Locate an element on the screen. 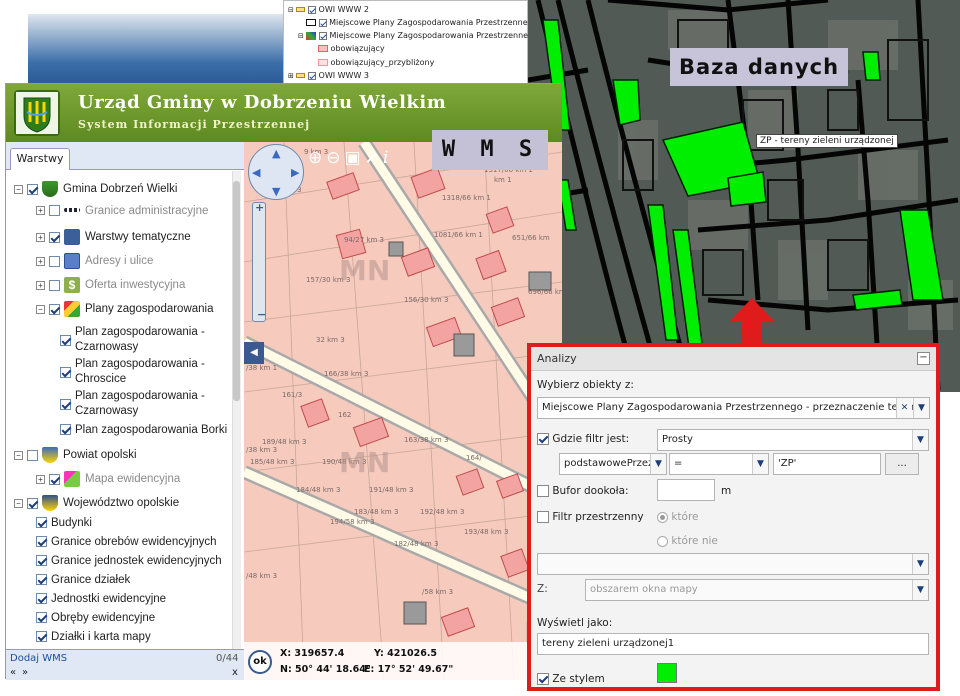 This screenshot has height=696, width=960. zoom-in-icon: ⊕ is located at coordinates (315, 158).